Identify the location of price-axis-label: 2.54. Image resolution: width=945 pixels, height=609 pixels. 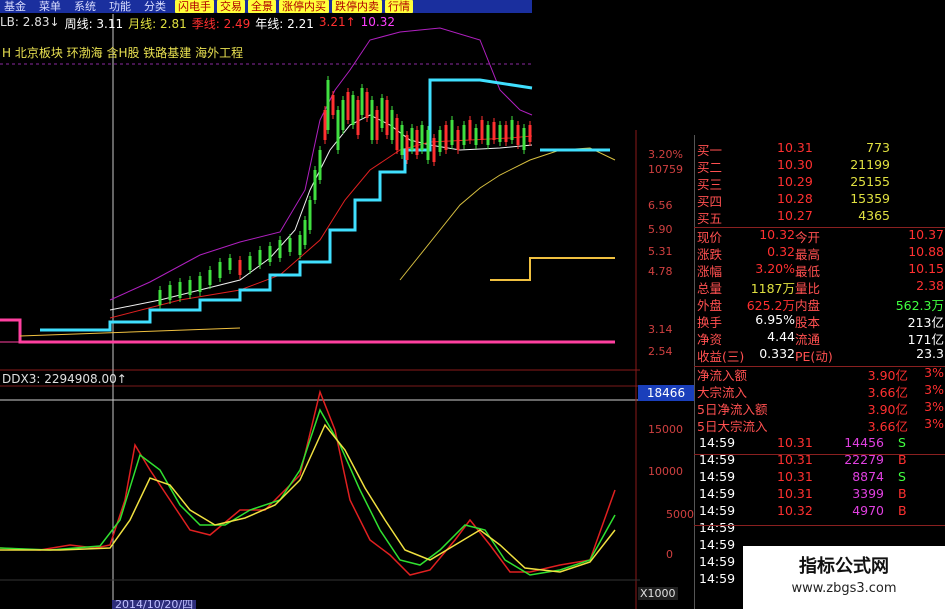
(660, 351).